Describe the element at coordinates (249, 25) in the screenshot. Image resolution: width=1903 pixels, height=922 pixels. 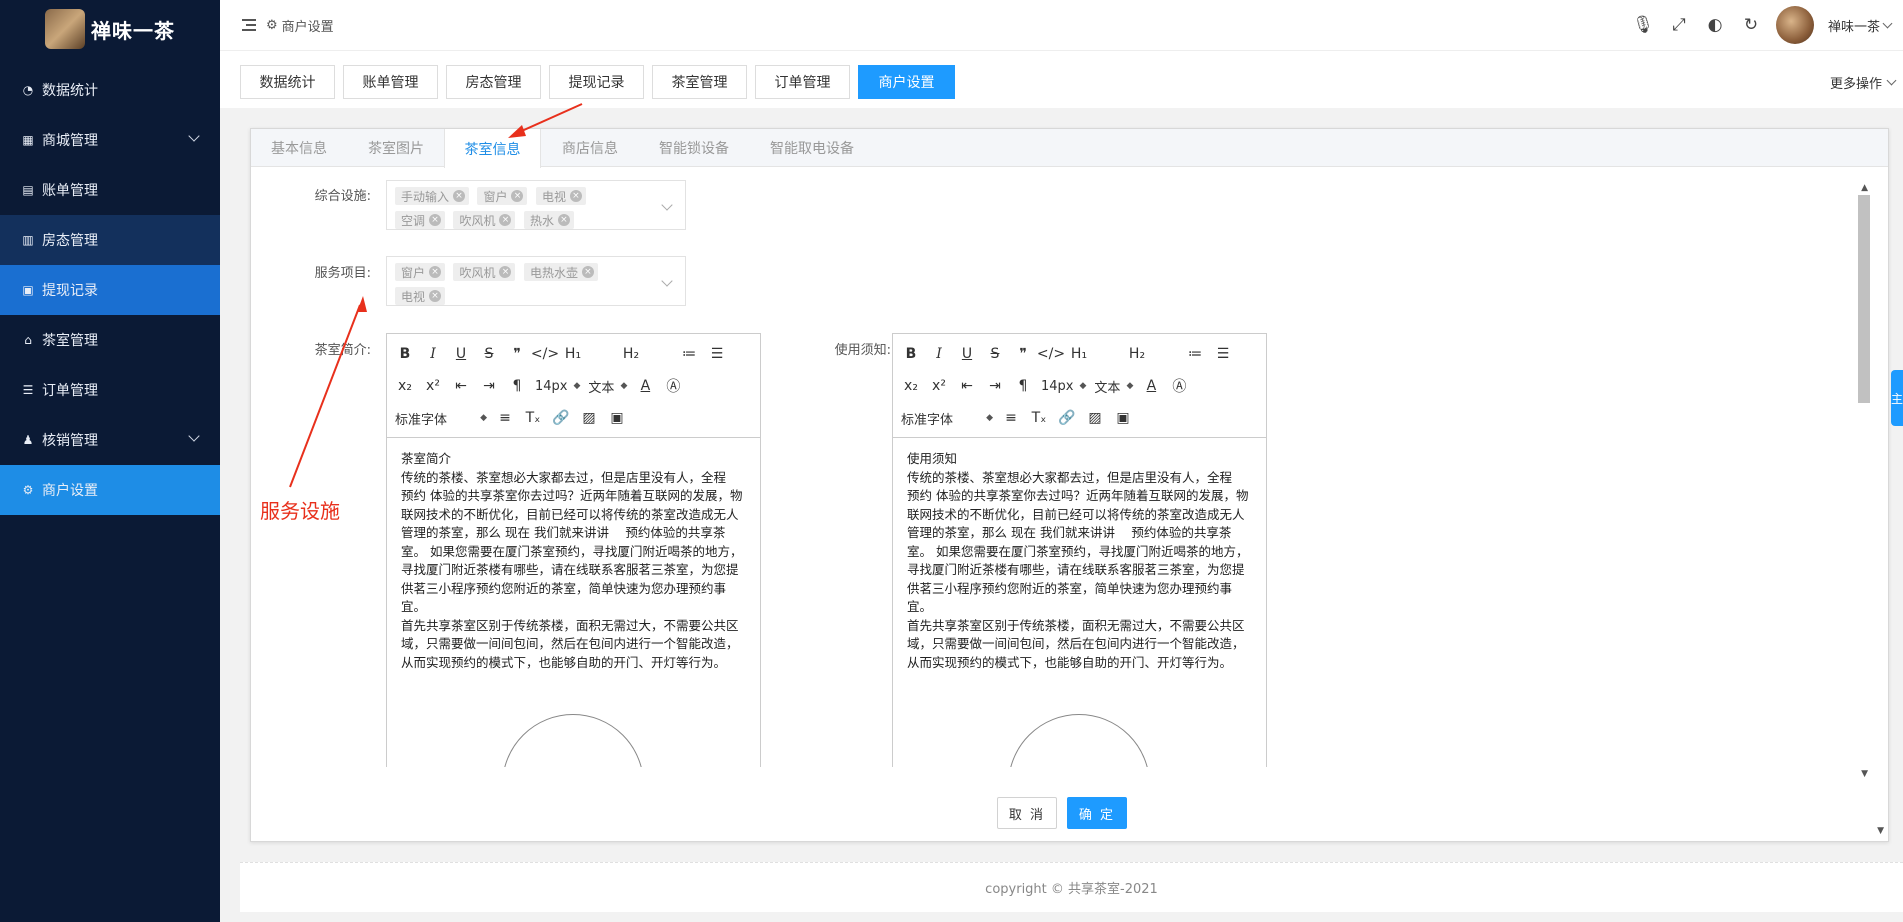
I see `menu-toggle-icon` at that location.